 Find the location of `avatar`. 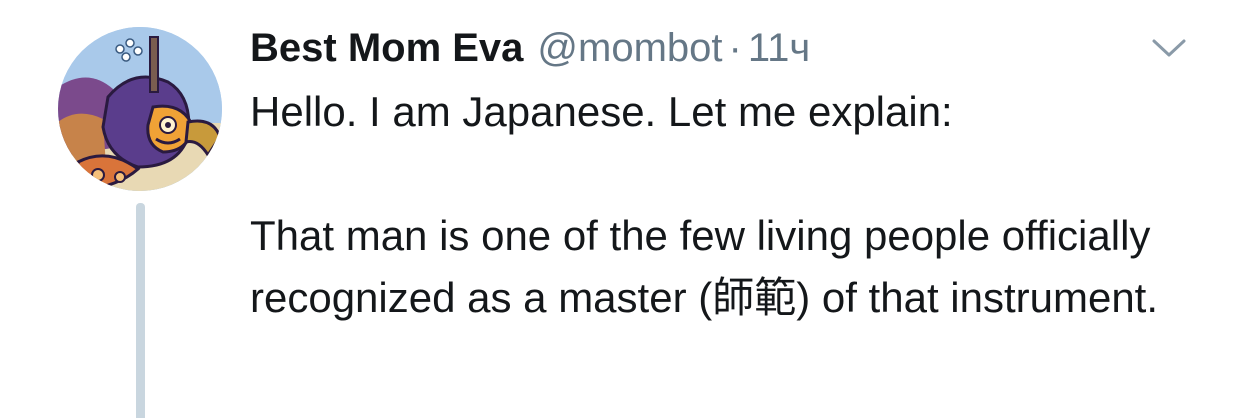

avatar is located at coordinates (140, 109).